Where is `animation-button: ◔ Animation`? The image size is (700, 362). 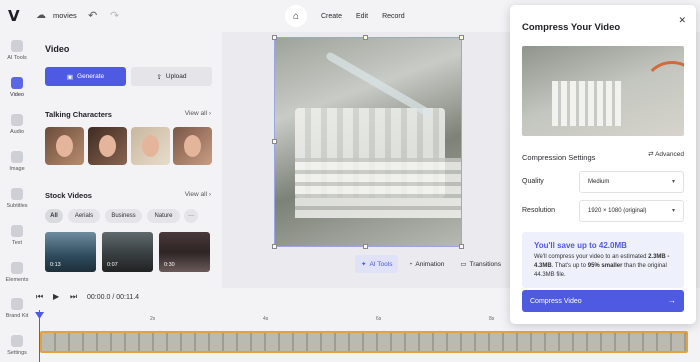
animation-button: ◔ Animation is located at coordinates (426, 264).